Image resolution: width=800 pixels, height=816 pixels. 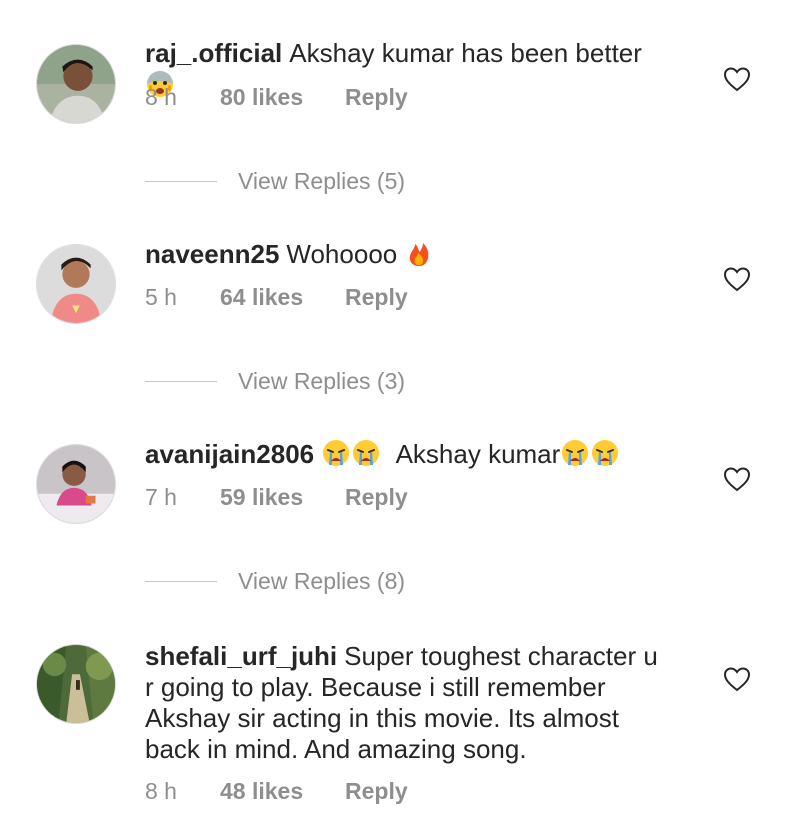 I want to click on comment-meta: 8 h 48 likes Reply, so click(x=276, y=791).